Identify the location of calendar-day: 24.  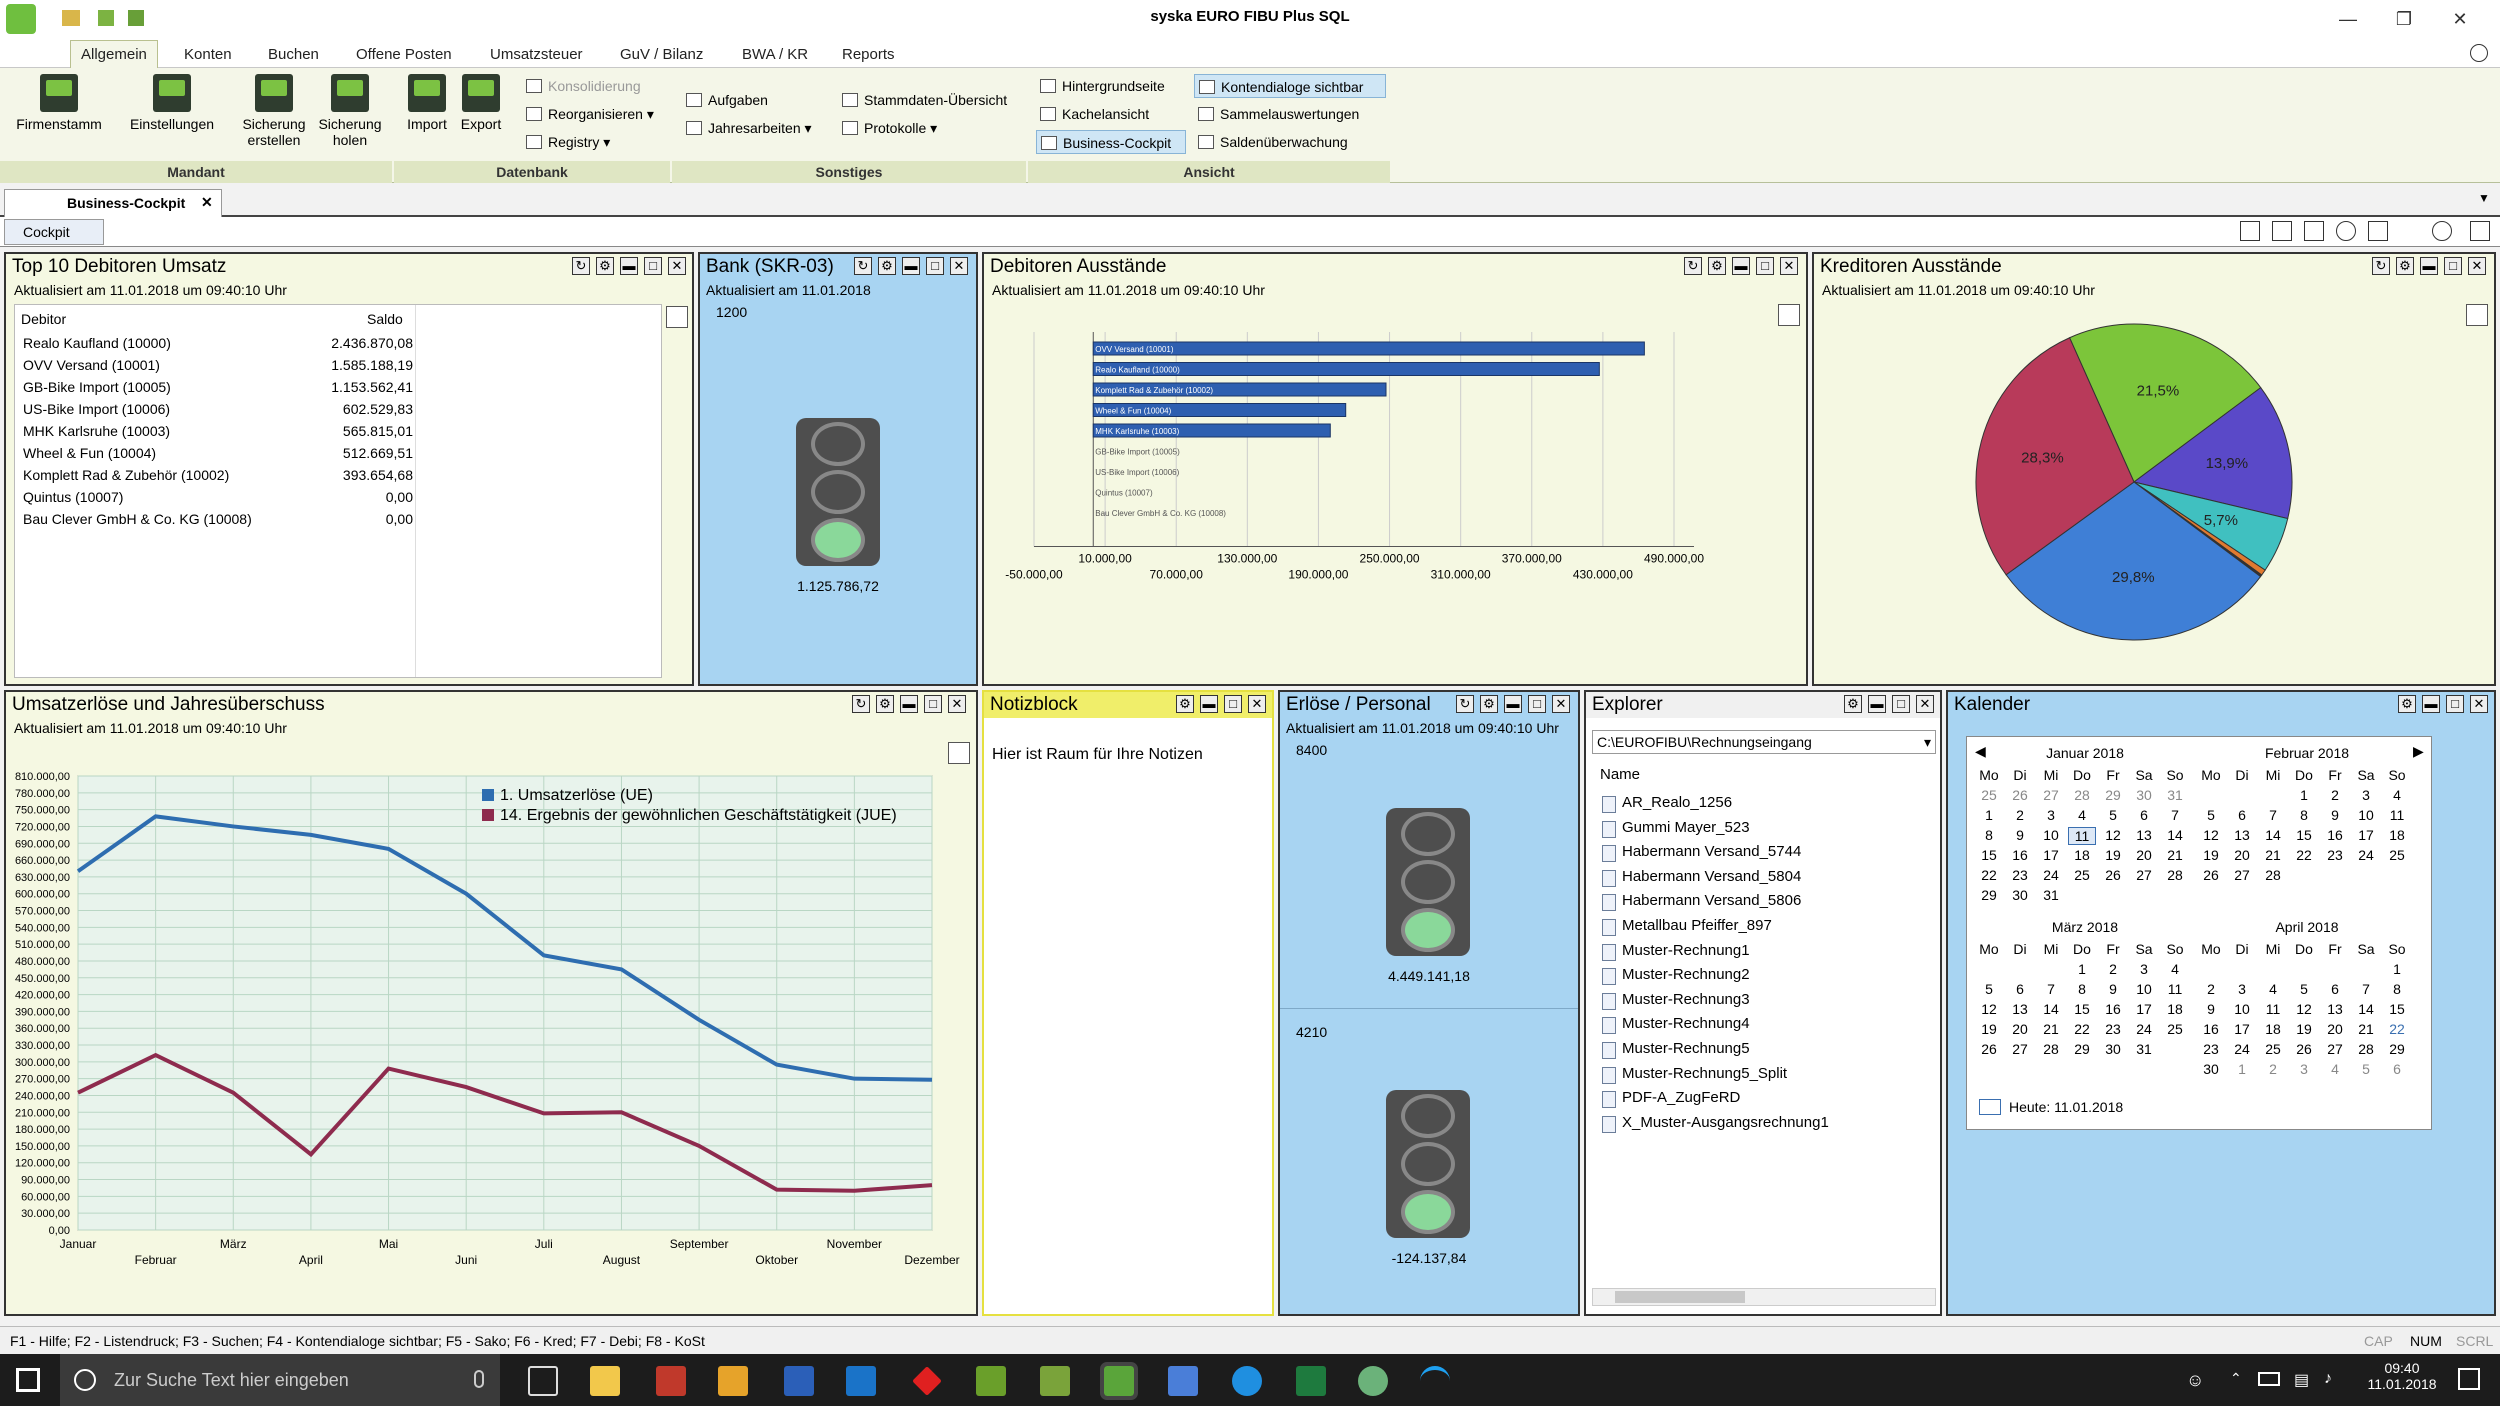
(2144, 1029).